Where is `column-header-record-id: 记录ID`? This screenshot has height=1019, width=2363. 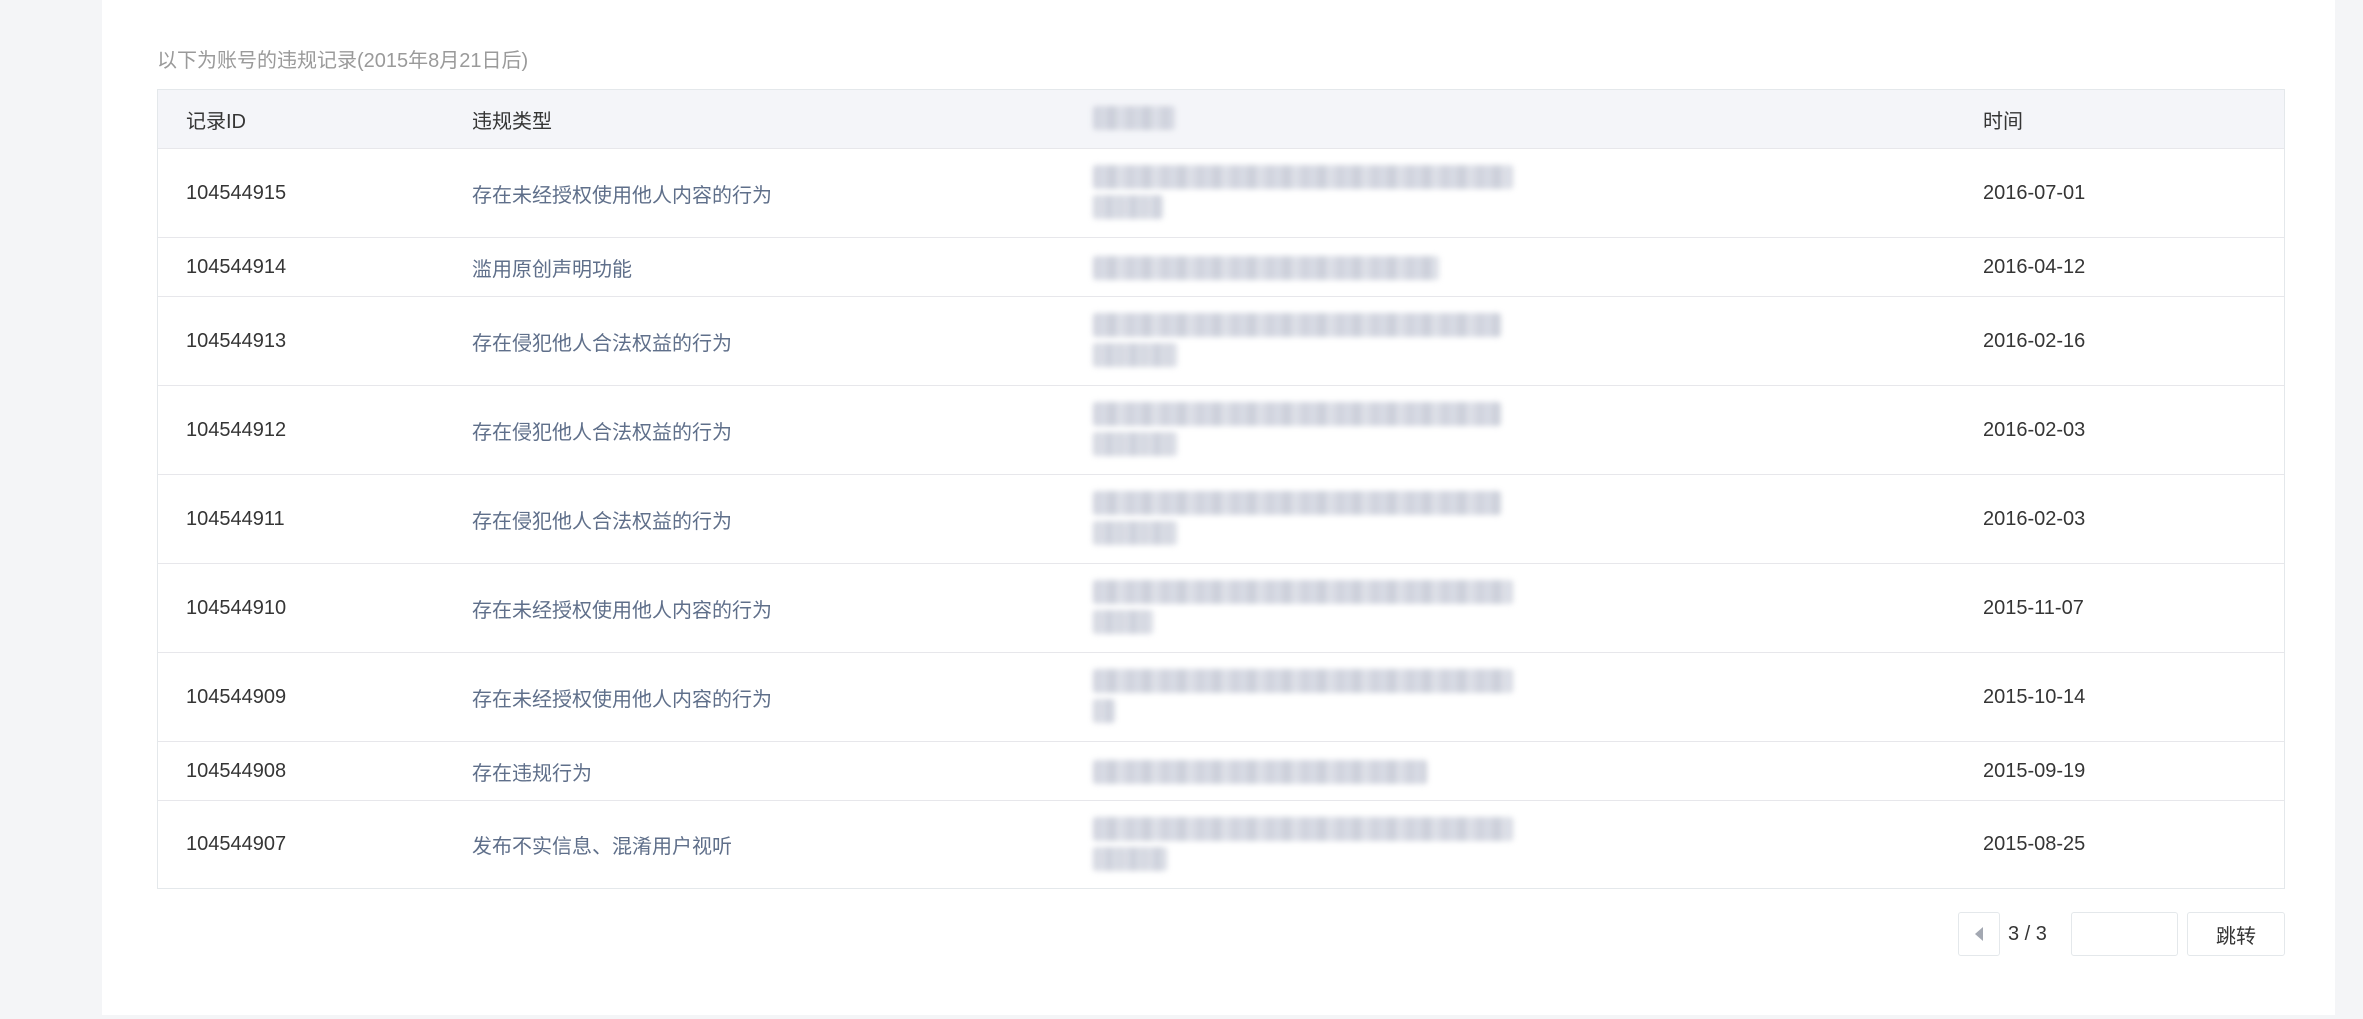 column-header-record-id: 记录ID is located at coordinates (216, 121).